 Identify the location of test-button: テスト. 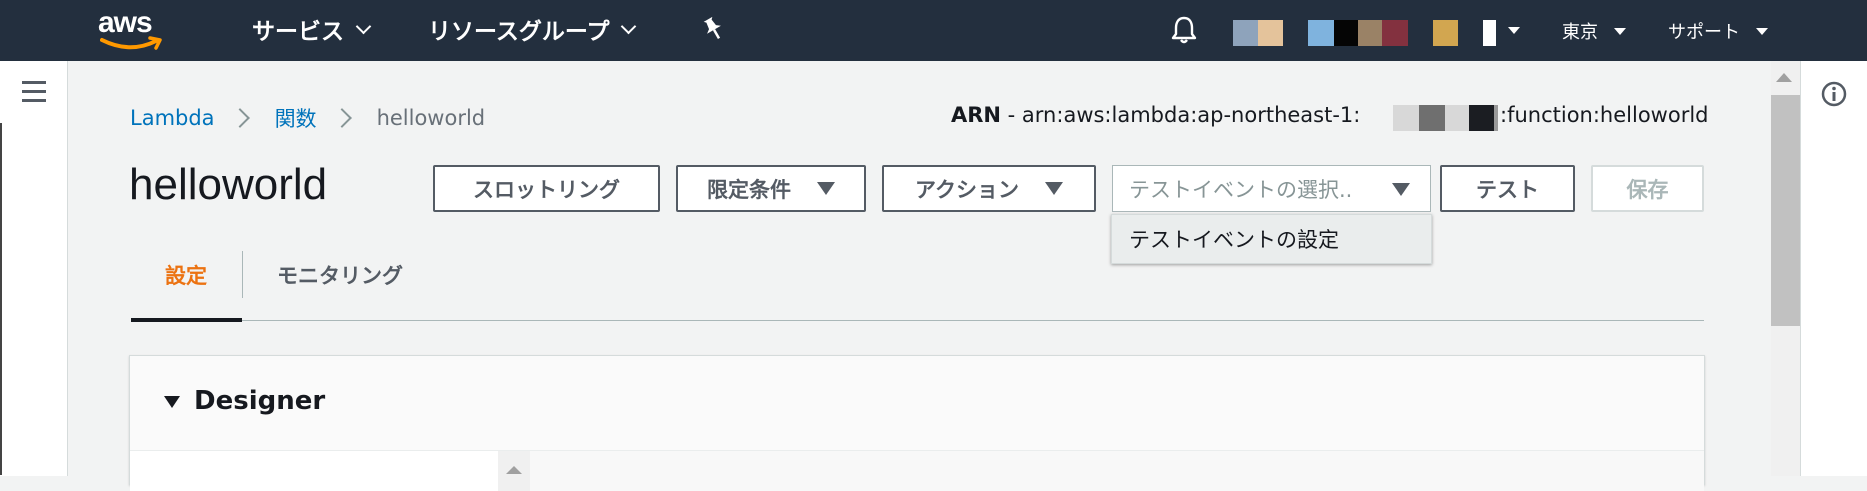
(1507, 188).